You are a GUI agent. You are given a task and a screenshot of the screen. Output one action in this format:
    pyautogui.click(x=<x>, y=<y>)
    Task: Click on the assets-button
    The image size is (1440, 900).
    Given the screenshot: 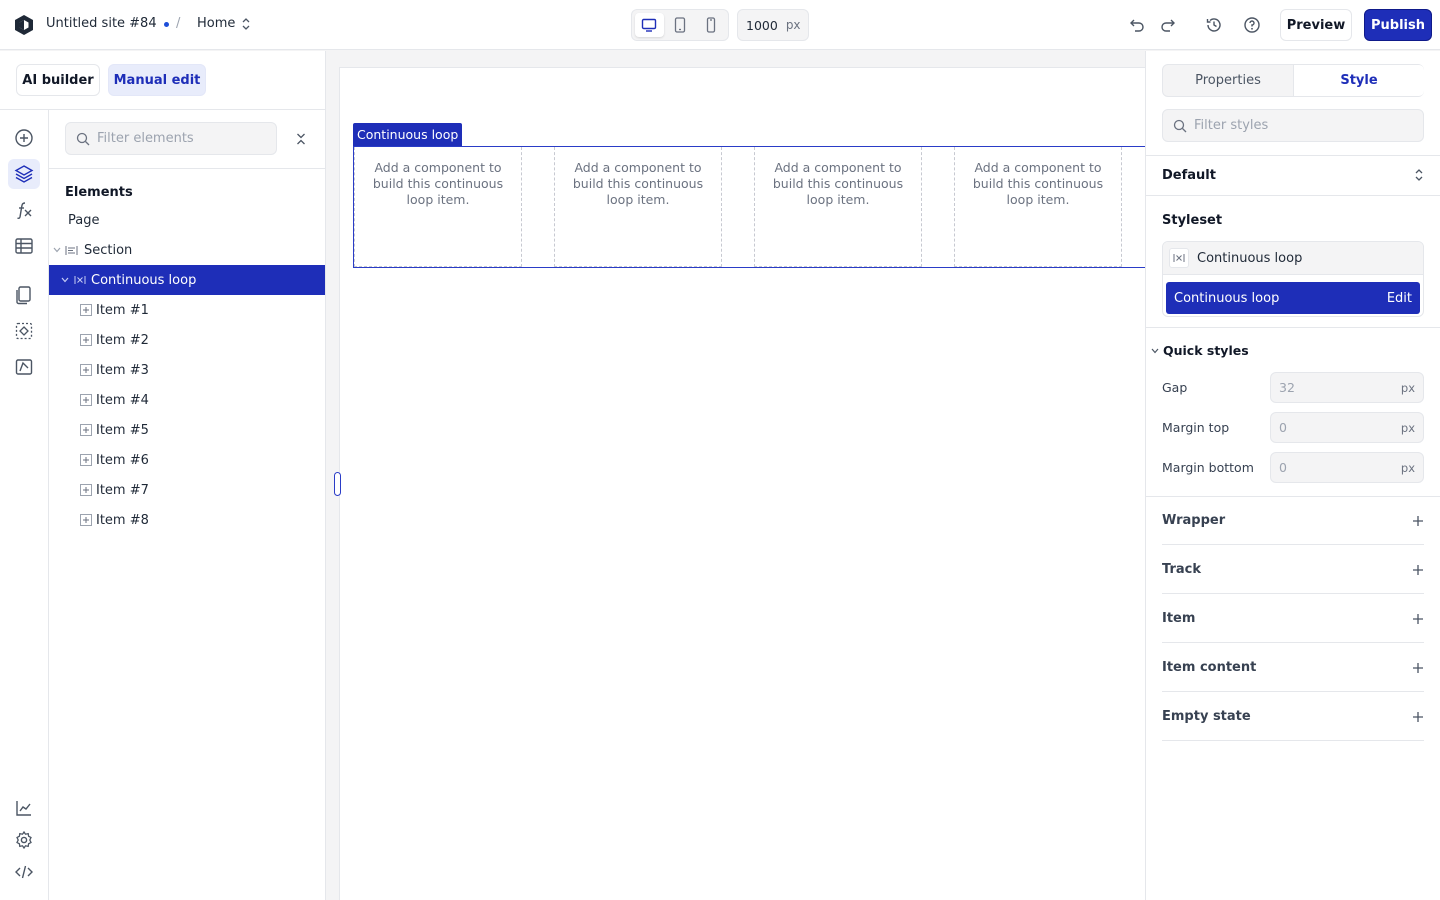 What is the action you would take?
    pyautogui.click(x=24, y=367)
    